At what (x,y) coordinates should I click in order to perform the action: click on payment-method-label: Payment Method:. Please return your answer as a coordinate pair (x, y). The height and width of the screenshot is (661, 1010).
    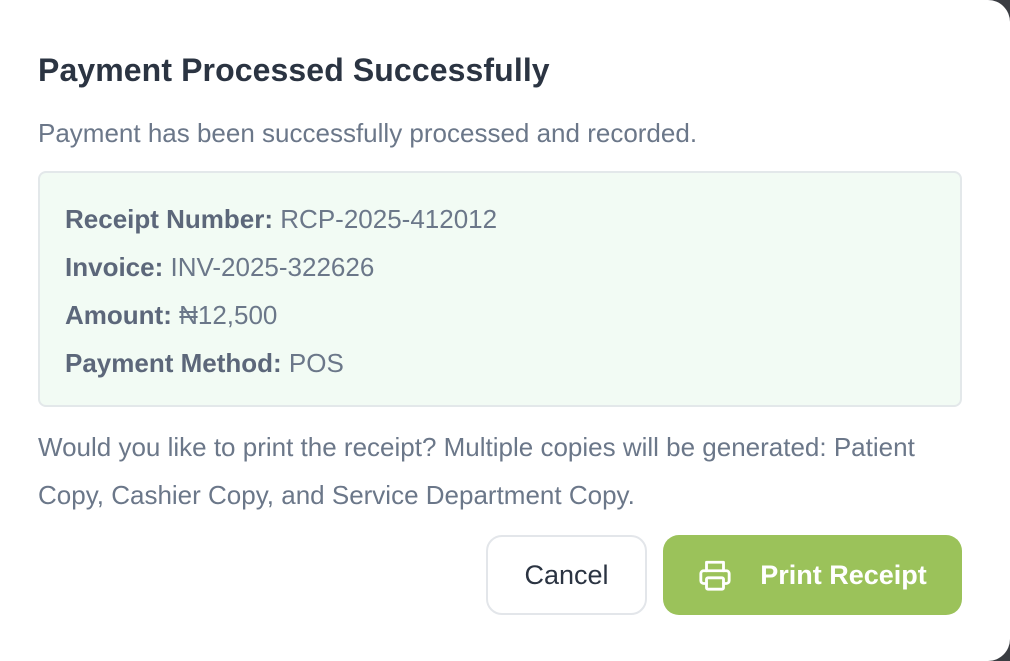
    Looking at the image, I should click on (173, 363).